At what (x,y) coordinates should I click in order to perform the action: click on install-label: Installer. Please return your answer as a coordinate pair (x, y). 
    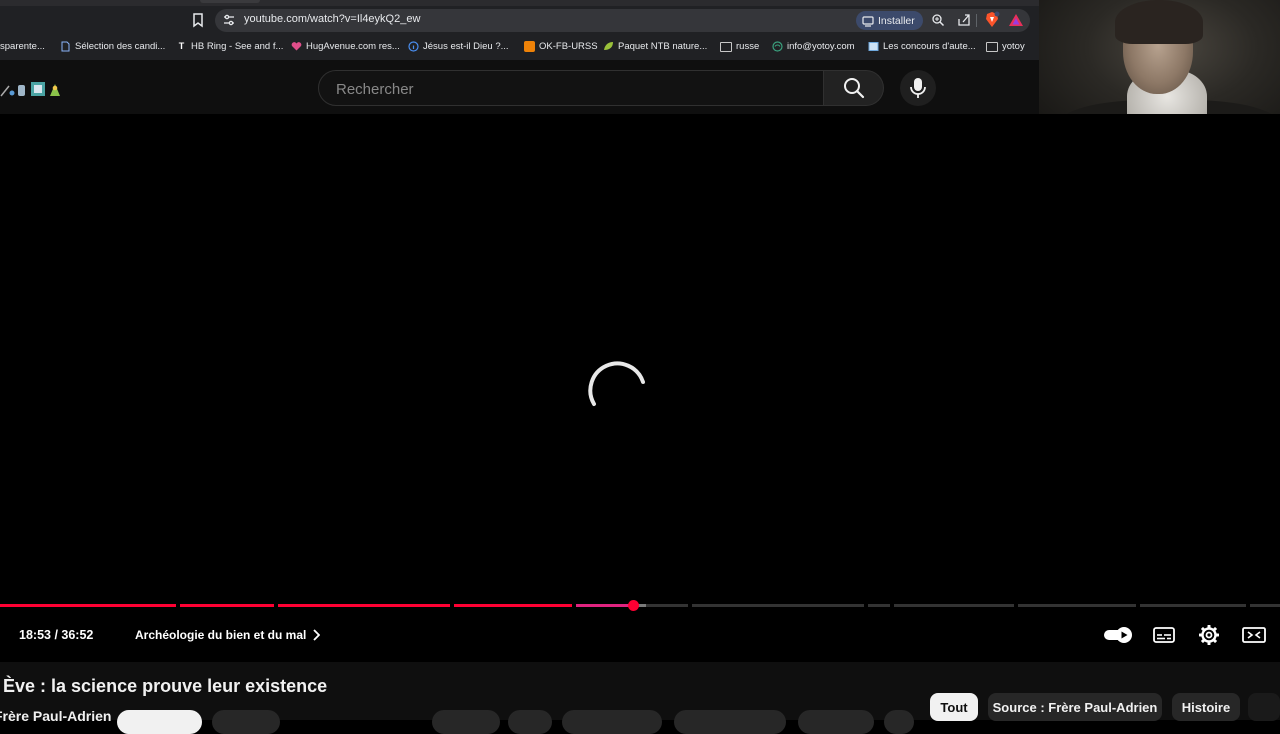
    Looking at the image, I should click on (896, 20).